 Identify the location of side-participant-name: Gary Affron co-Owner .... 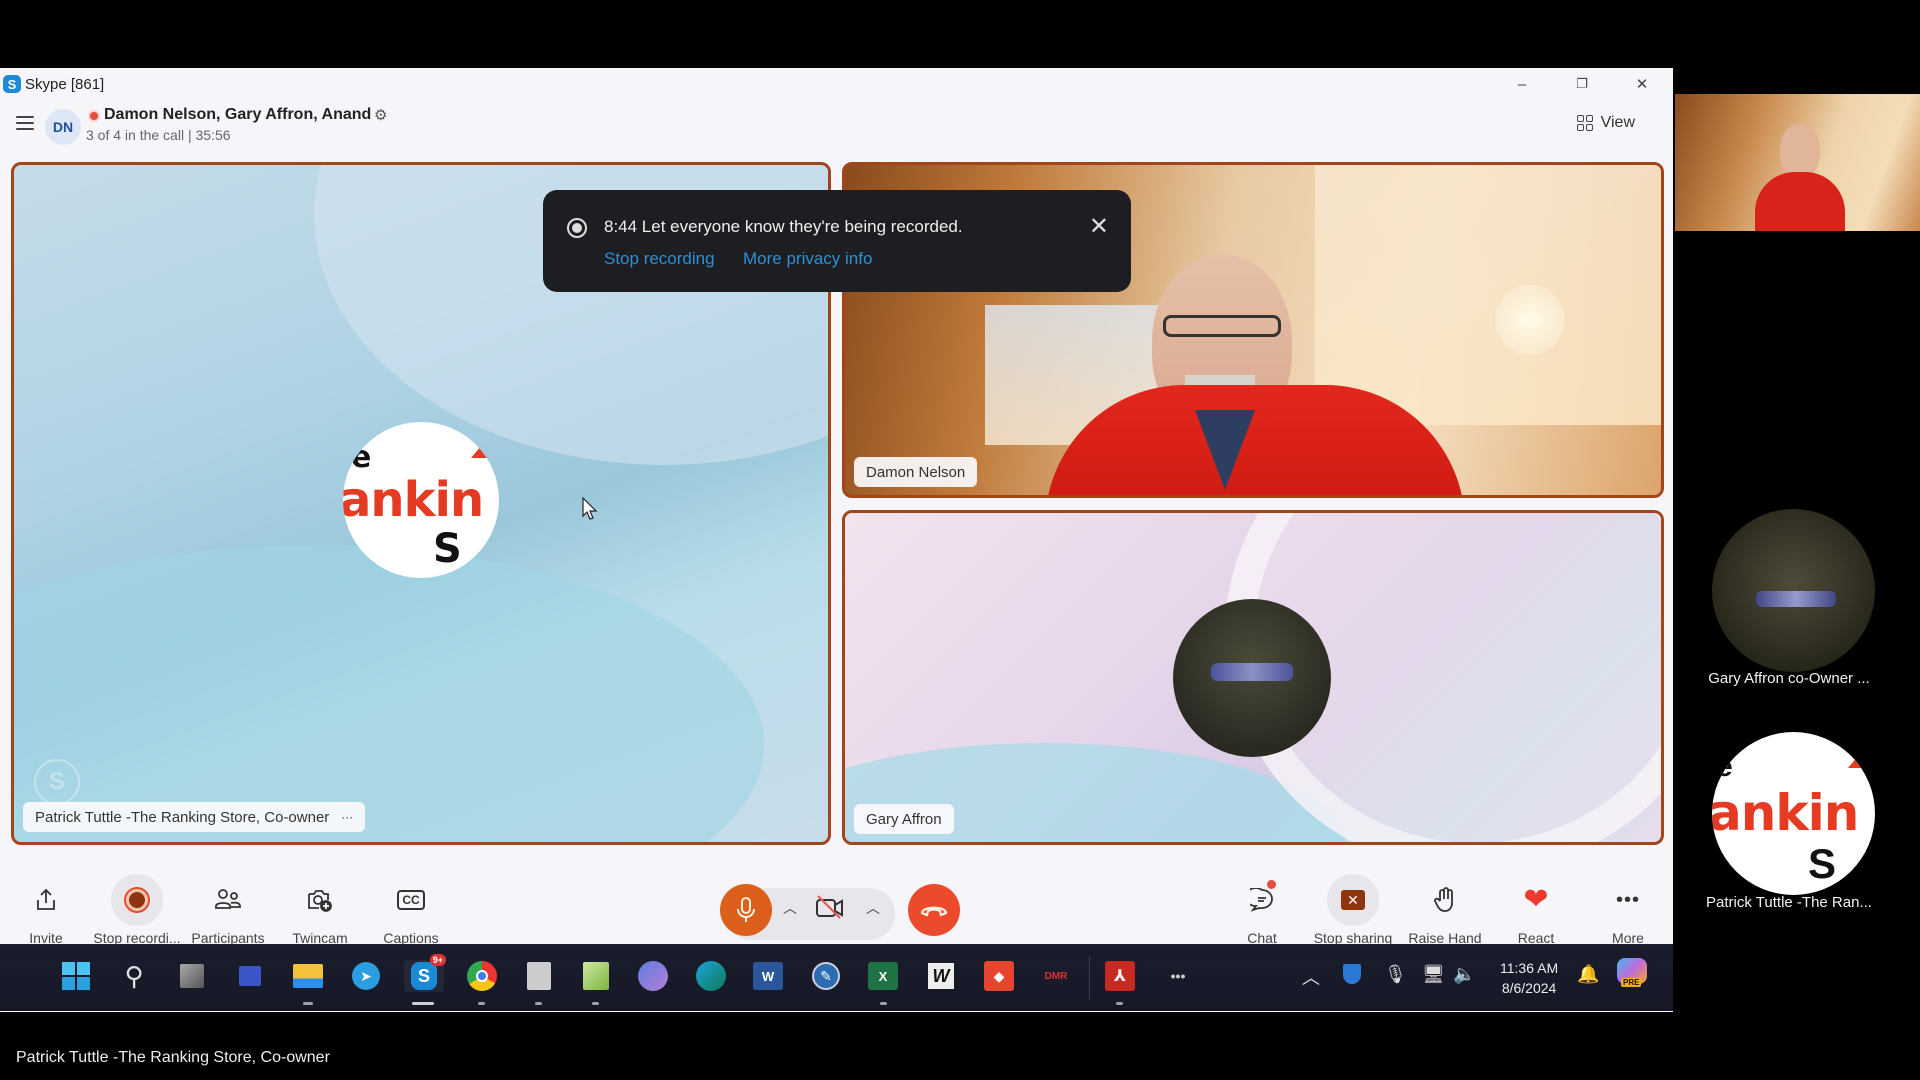
(1789, 678).